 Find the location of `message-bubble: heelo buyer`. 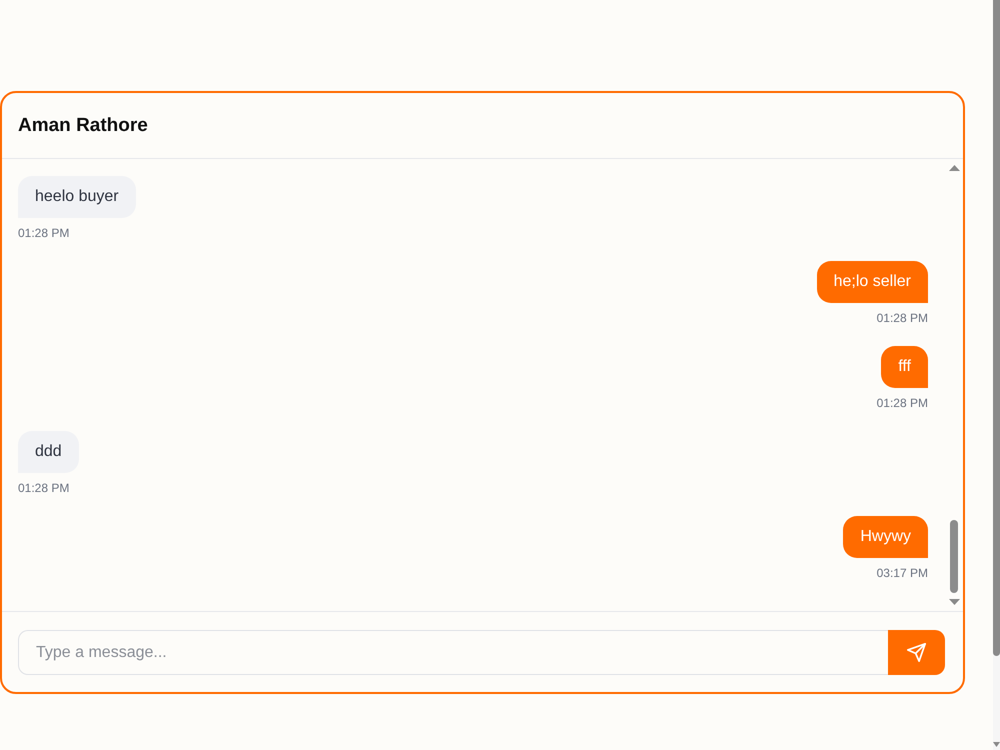

message-bubble: heelo buyer is located at coordinates (77, 197).